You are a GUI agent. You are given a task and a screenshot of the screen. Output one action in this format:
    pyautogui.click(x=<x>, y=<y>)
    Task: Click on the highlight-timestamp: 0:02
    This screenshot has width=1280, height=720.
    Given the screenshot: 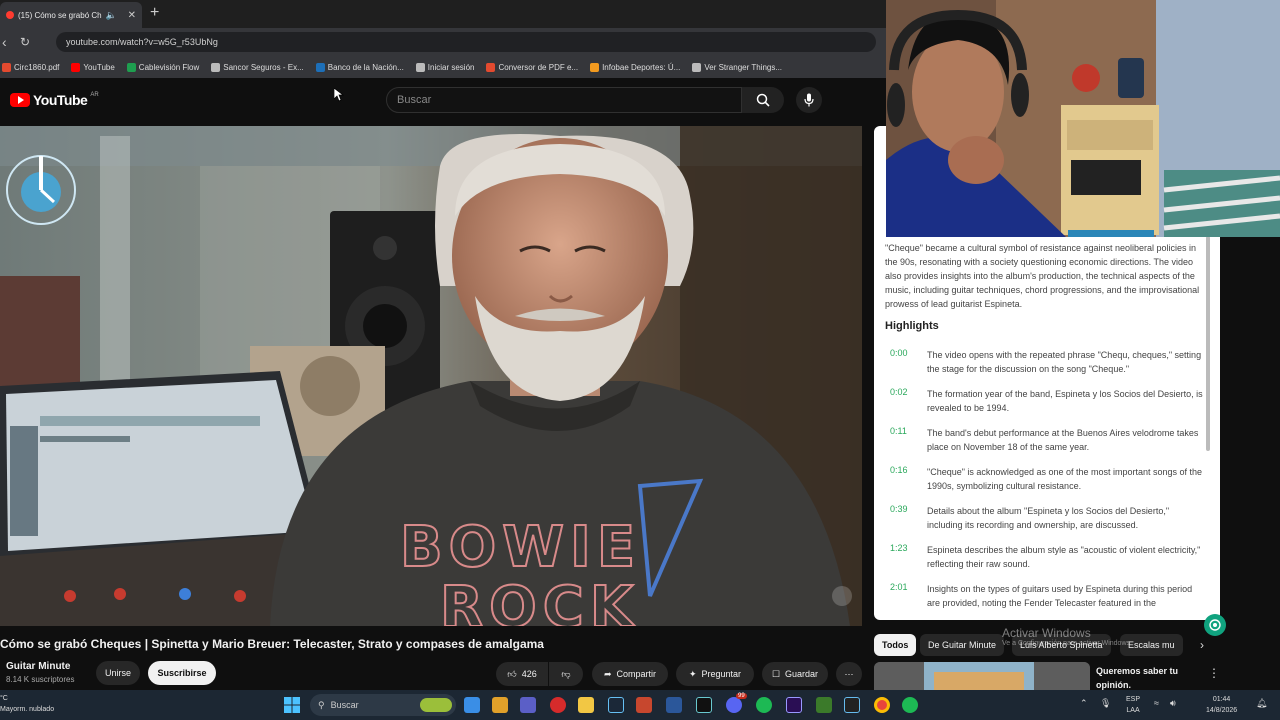 What is the action you would take?
    pyautogui.click(x=906, y=401)
    